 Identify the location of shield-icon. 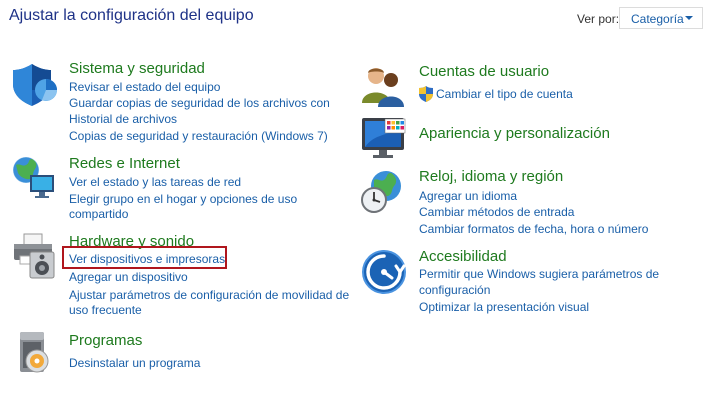
(34, 84).